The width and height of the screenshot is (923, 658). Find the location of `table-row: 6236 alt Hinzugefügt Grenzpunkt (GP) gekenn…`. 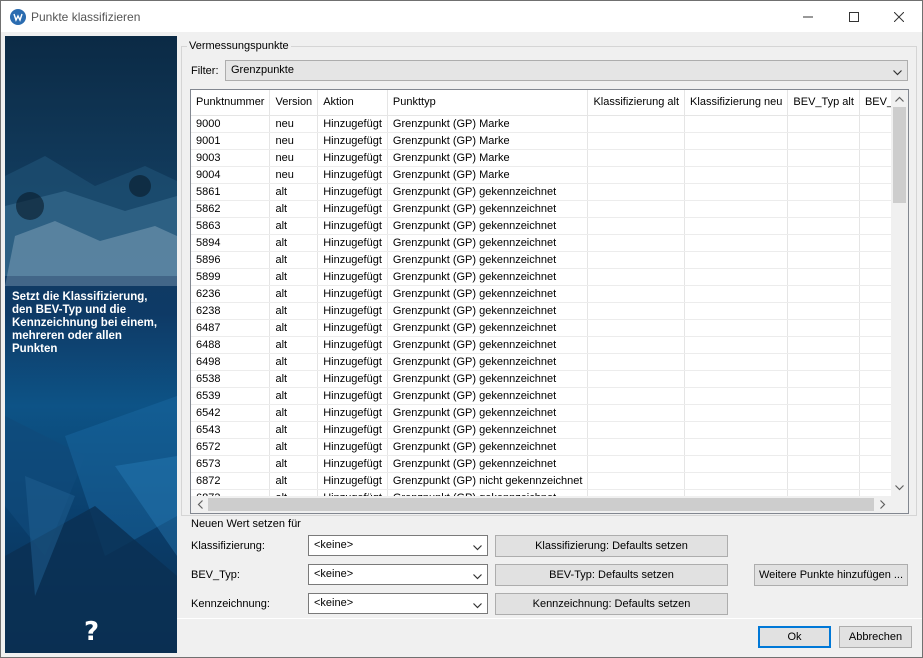

table-row: 6236 alt Hinzugefügt Grenzpunkt (GP) gekenn… is located at coordinates (549, 294).